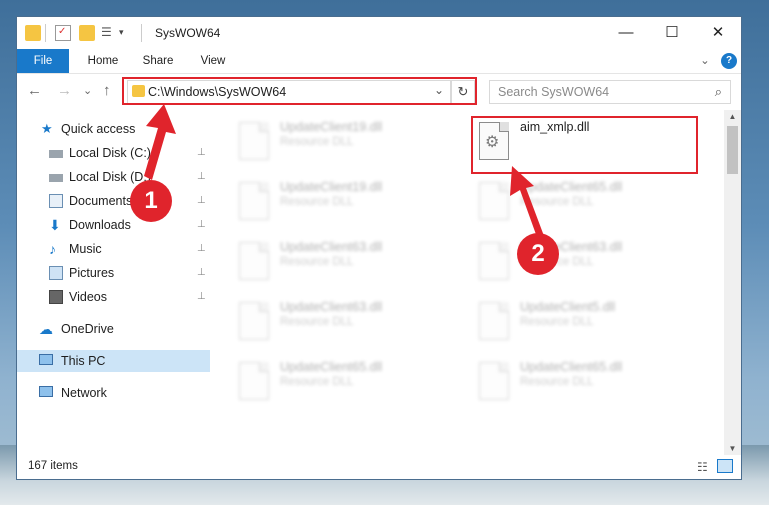 Image resolution: width=769 pixels, height=505 pixels. What do you see at coordinates (151, 201) in the screenshot?
I see `step-1-badge: 1` at bounding box center [151, 201].